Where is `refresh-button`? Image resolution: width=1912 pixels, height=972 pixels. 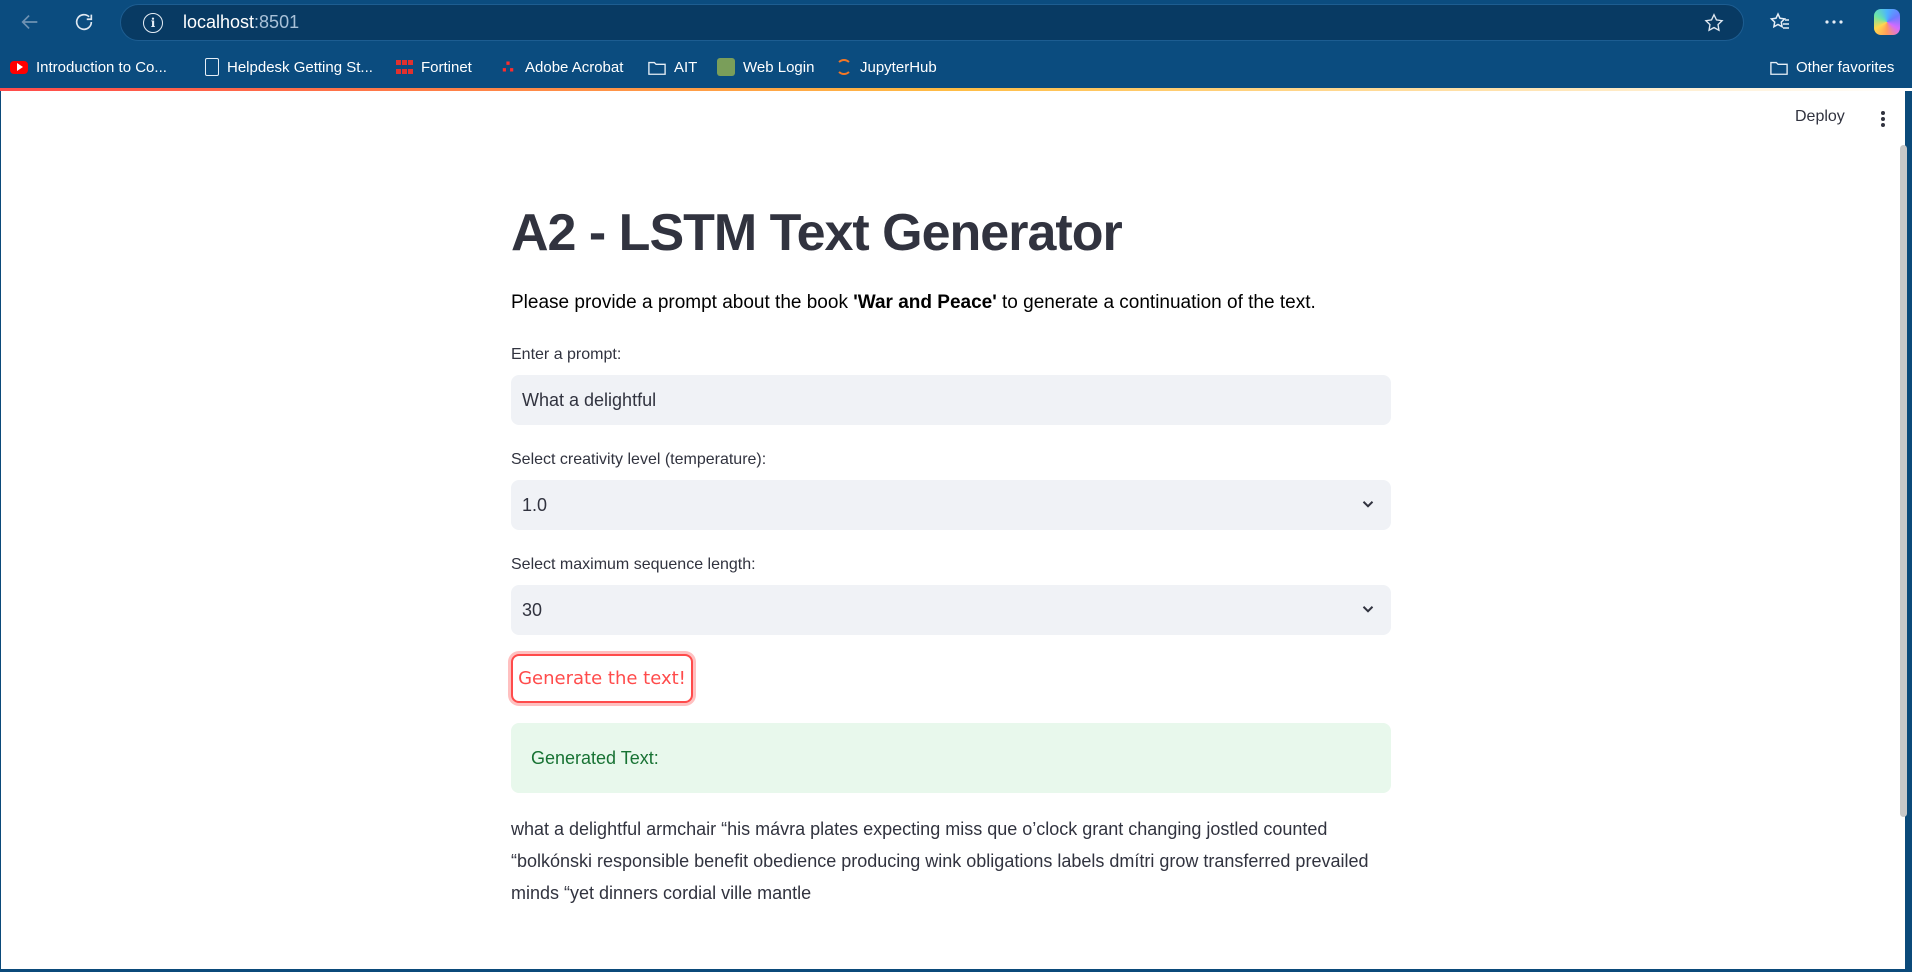
refresh-button is located at coordinates (84, 22).